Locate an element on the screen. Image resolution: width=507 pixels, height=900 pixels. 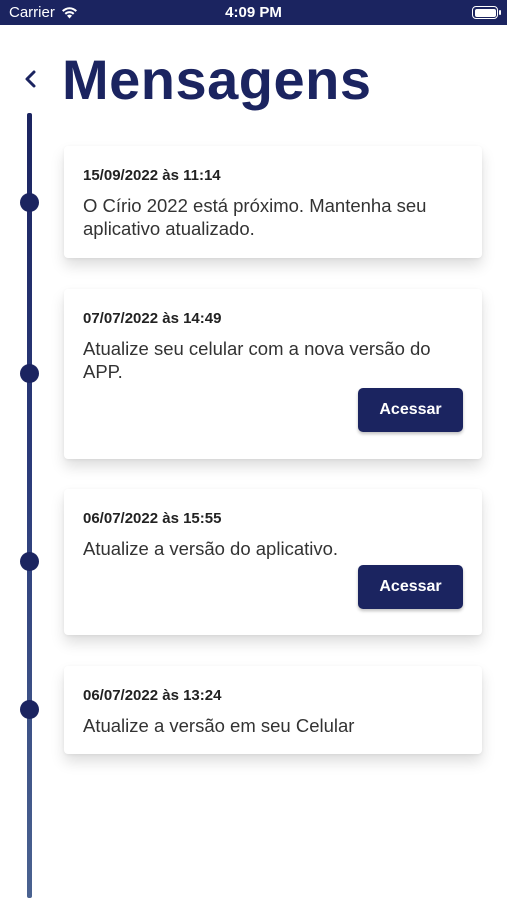
battery-level is located at coordinates (485, 12).